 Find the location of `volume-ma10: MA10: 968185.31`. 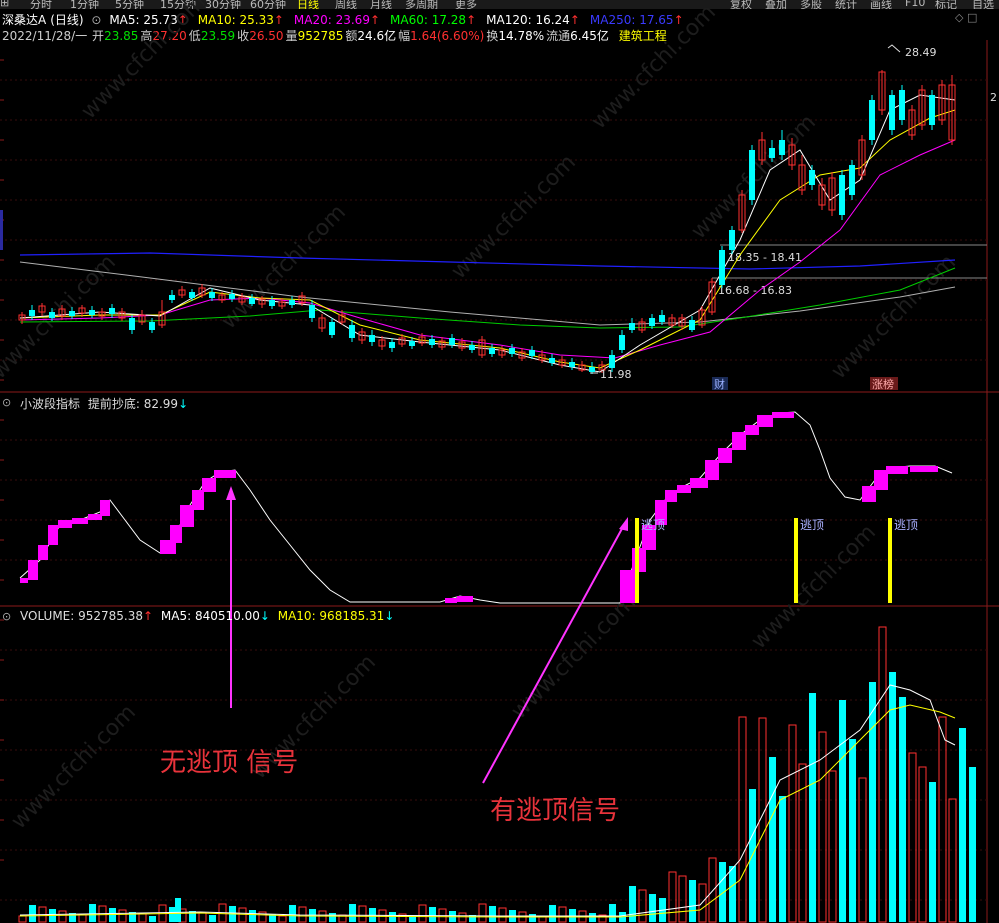

volume-ma10: MA10: 968185.31 is located at coordinates (331, 616).